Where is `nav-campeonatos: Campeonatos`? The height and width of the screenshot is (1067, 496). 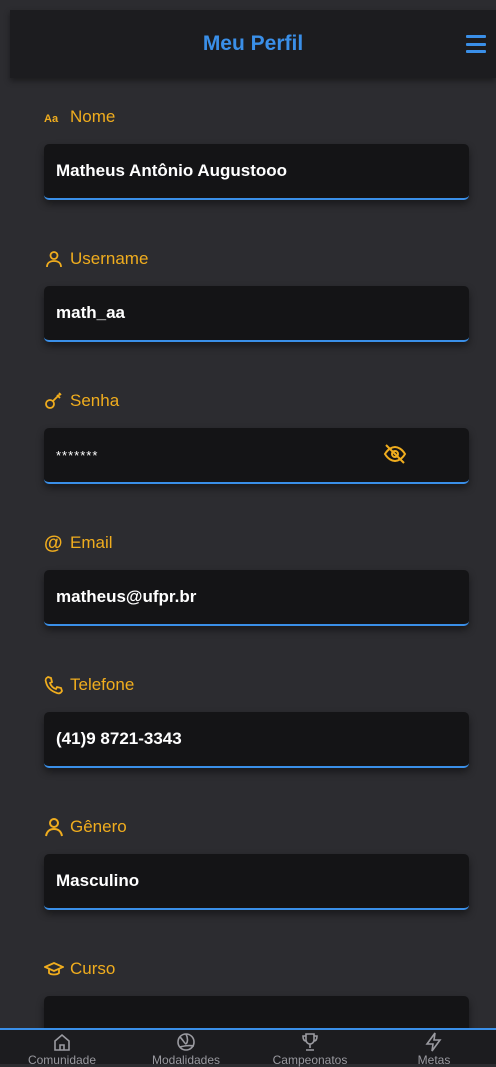 nav-campeonatos: Campeonatos is located at coordinates (310, 1048).